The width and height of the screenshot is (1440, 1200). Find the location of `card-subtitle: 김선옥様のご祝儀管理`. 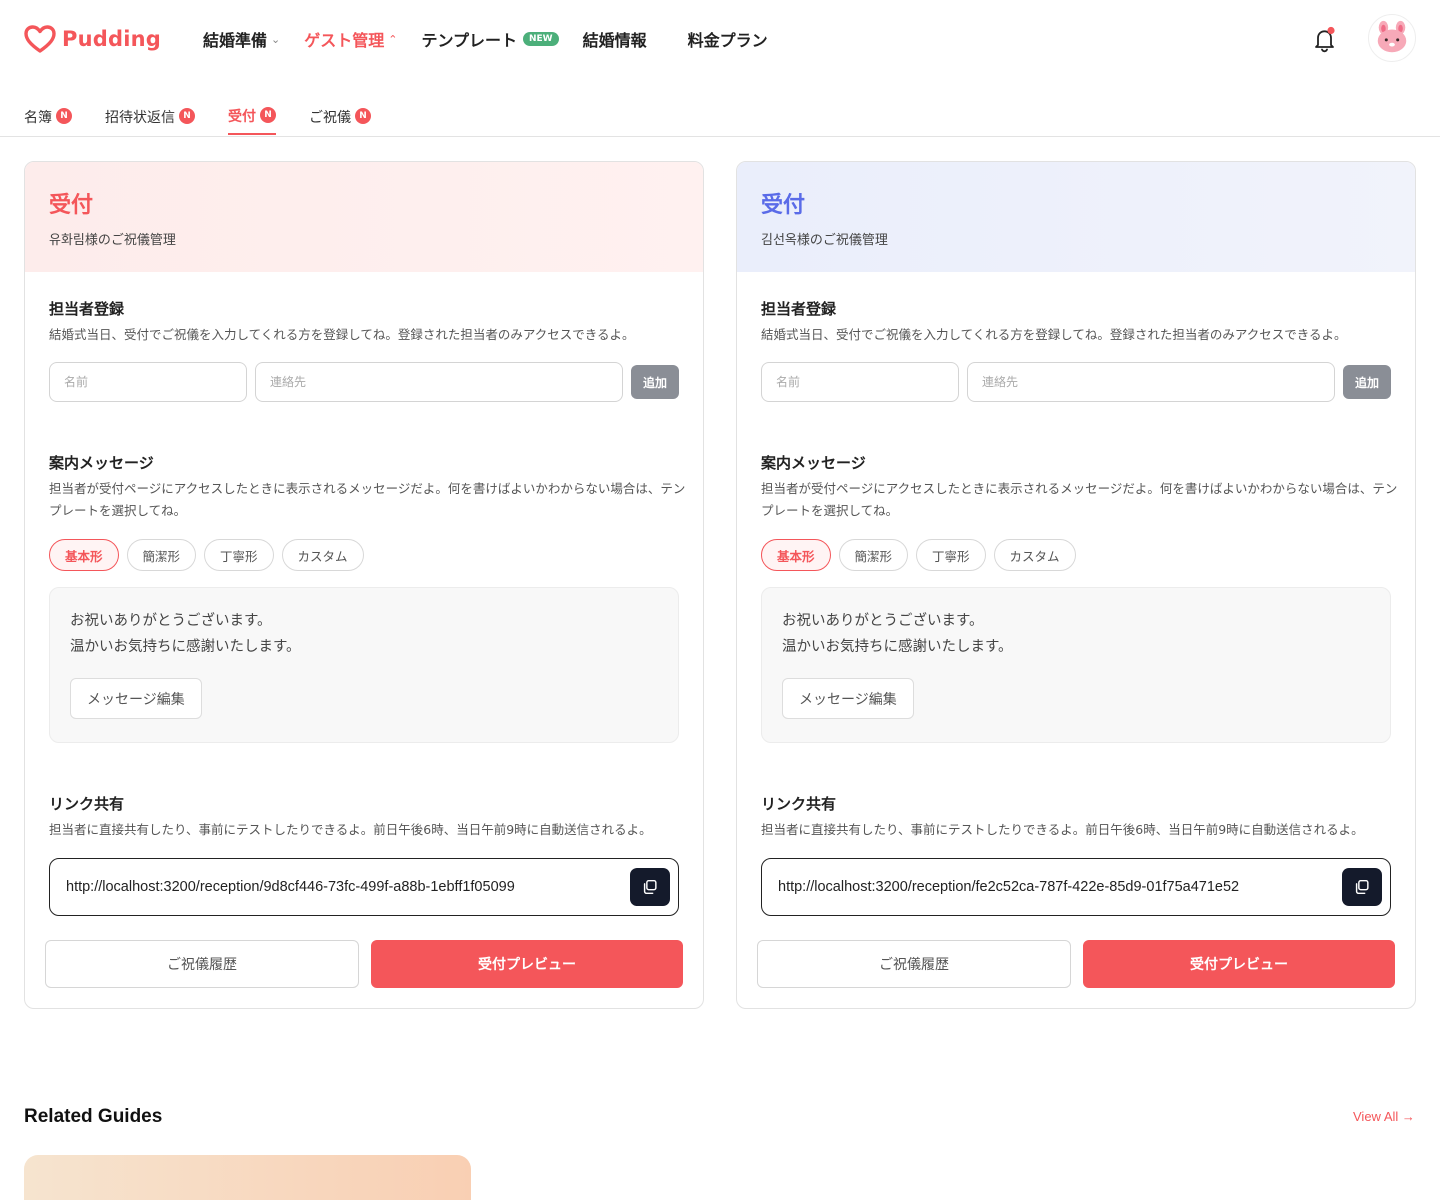

card-subtitle: 김선옥様のご祝儀管理 is located at coordinates (824, 240).